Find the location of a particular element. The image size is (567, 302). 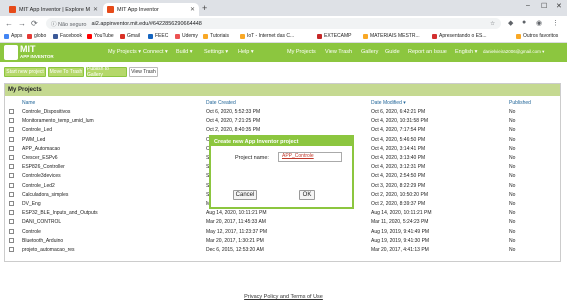

menu-settings: Settings ▾ is located at coordinates (216, 52).